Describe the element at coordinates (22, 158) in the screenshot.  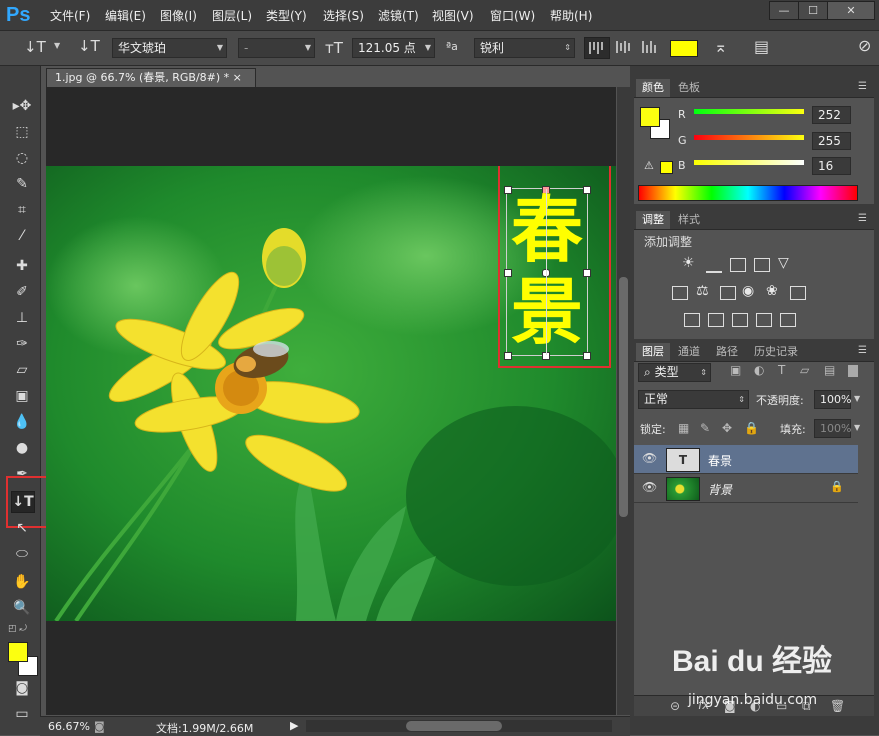
I see `lasso-tool-icon: ◌` at that location.